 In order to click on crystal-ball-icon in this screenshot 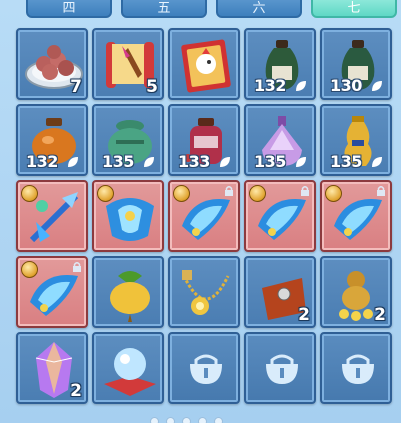, I will do `click(130, 372)`.